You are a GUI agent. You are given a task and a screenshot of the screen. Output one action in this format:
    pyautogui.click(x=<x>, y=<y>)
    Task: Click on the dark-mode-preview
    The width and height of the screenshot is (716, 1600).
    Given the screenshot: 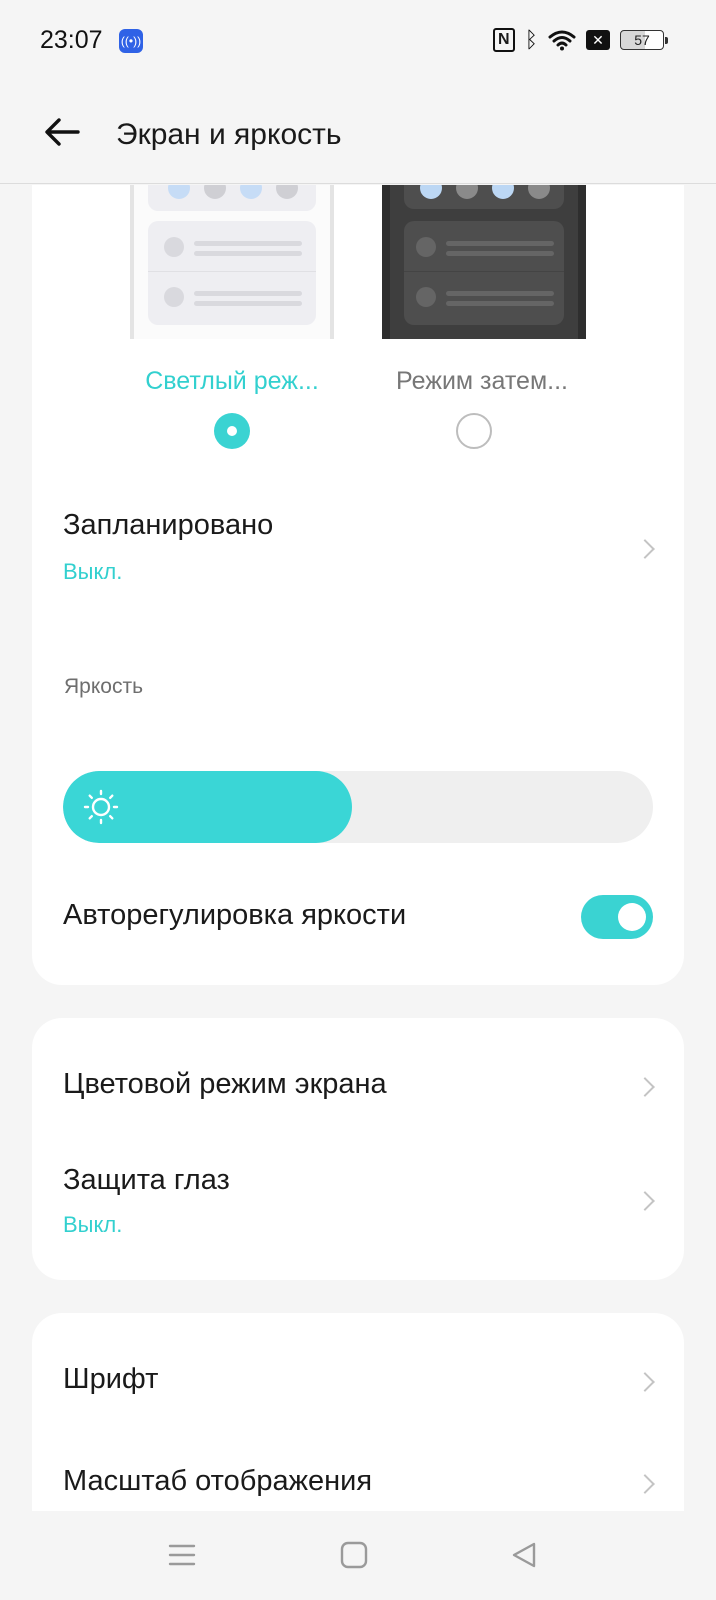 What is the action you would take?
    pyautogui.click(x=484, y=262)
    